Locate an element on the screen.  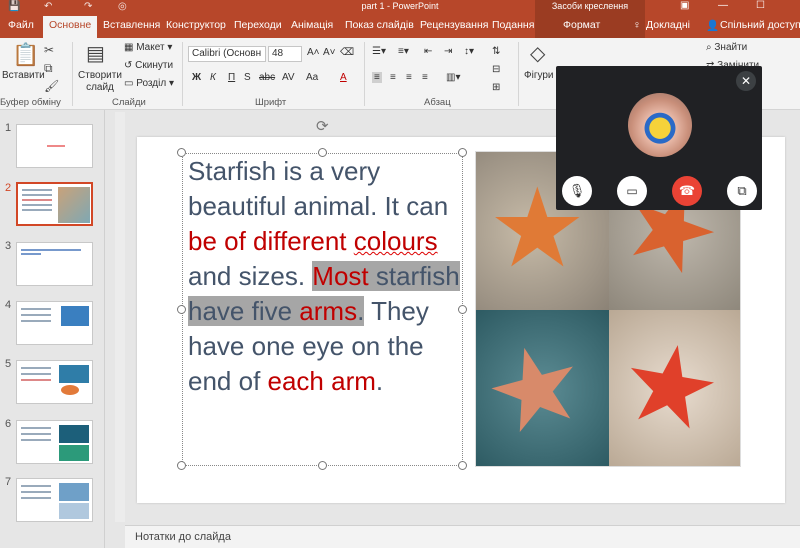
new-slide-icon: ▤ is located at coordinates (95, 54).